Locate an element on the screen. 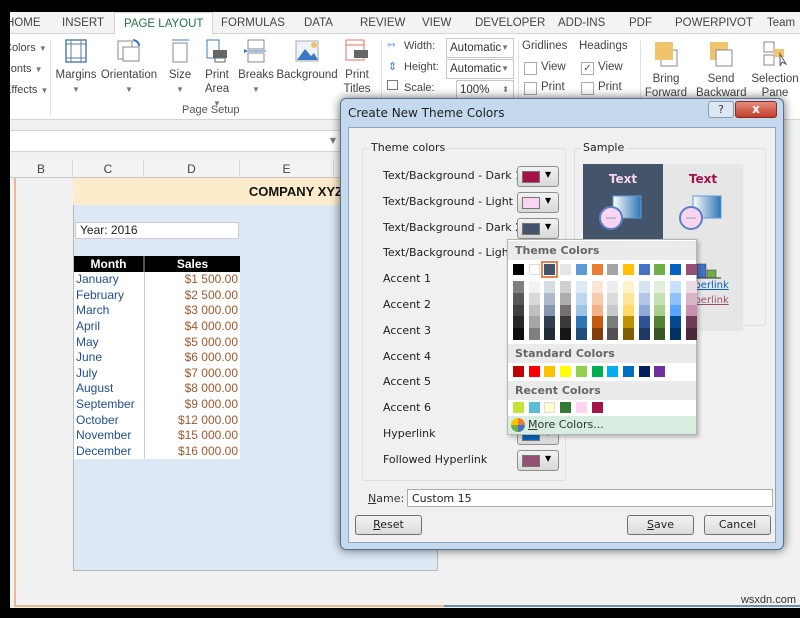 This screenshot has width=800, height=618. selection-pane-button: Selection Pane is located at coordinates (774, 70).